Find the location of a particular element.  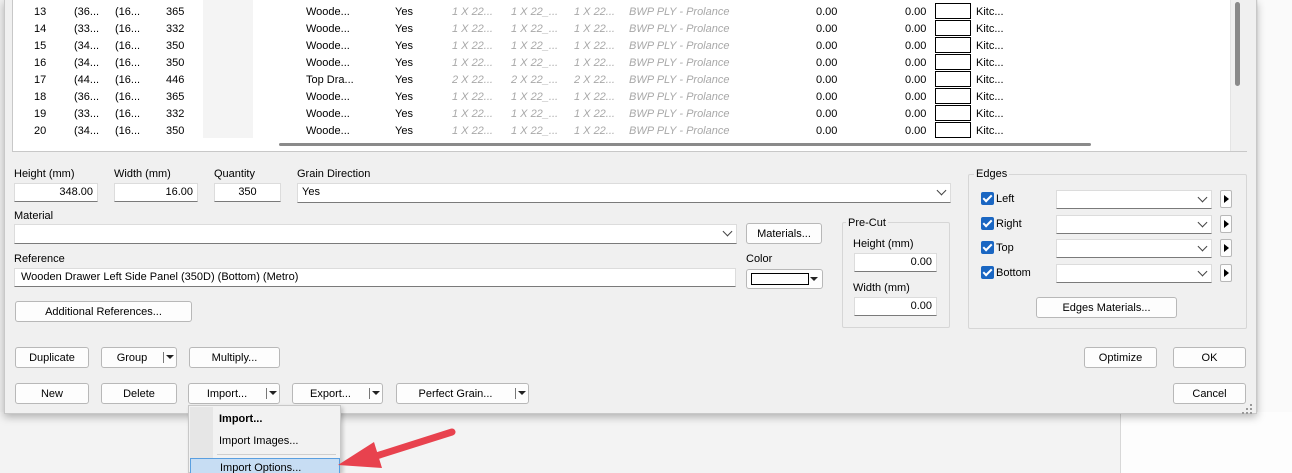

grain-direction-select: Yes is located at coordinates (624, 193).